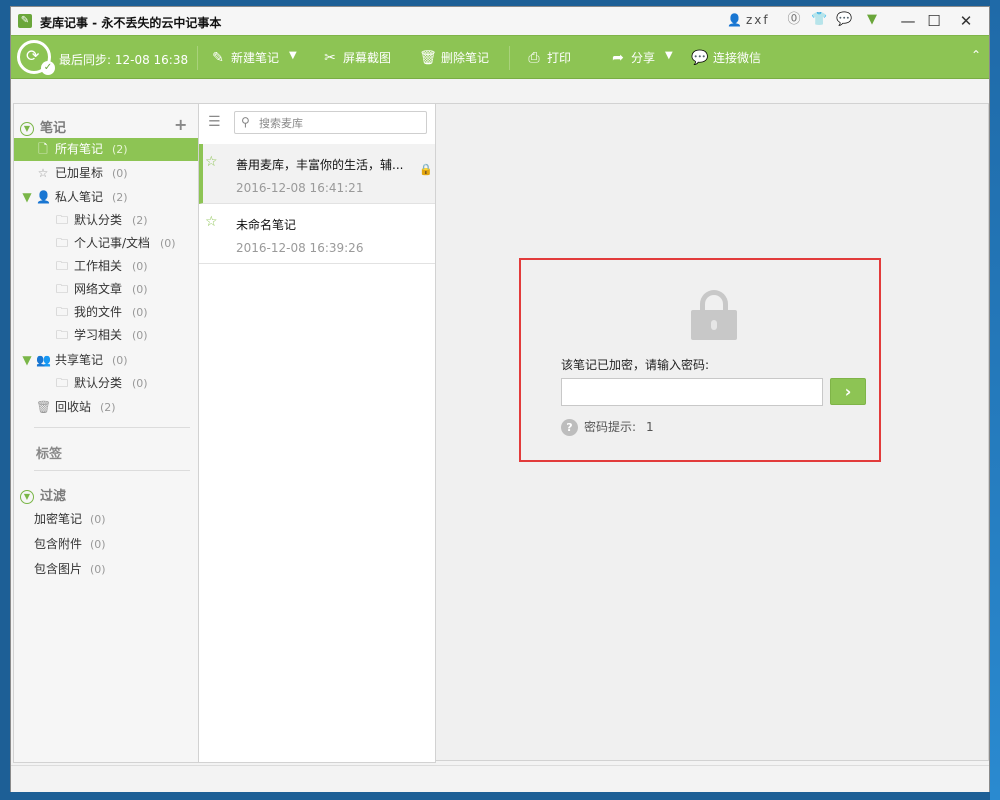 This screenshot has height=800, width=1000. I want to click on sidebar-item-all-notes: 🗋 所有笔记 (2), so click(106, 149).